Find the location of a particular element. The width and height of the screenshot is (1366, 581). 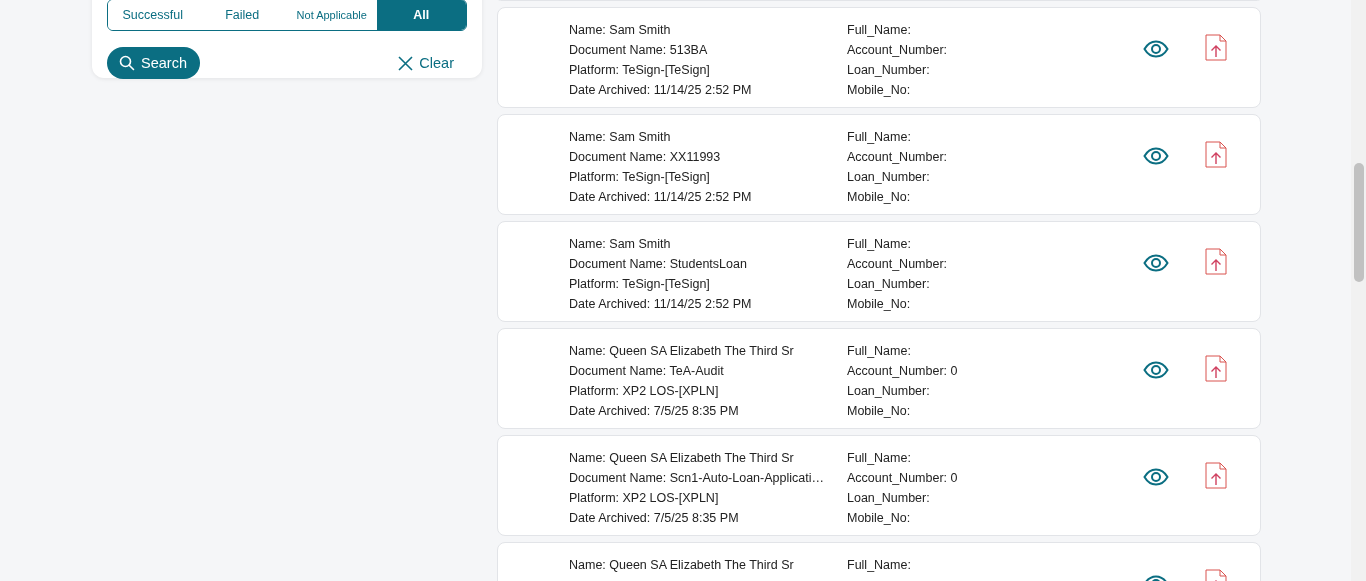

record-field: Document Name: TeA-Audit is located at coordinates (708, 371).